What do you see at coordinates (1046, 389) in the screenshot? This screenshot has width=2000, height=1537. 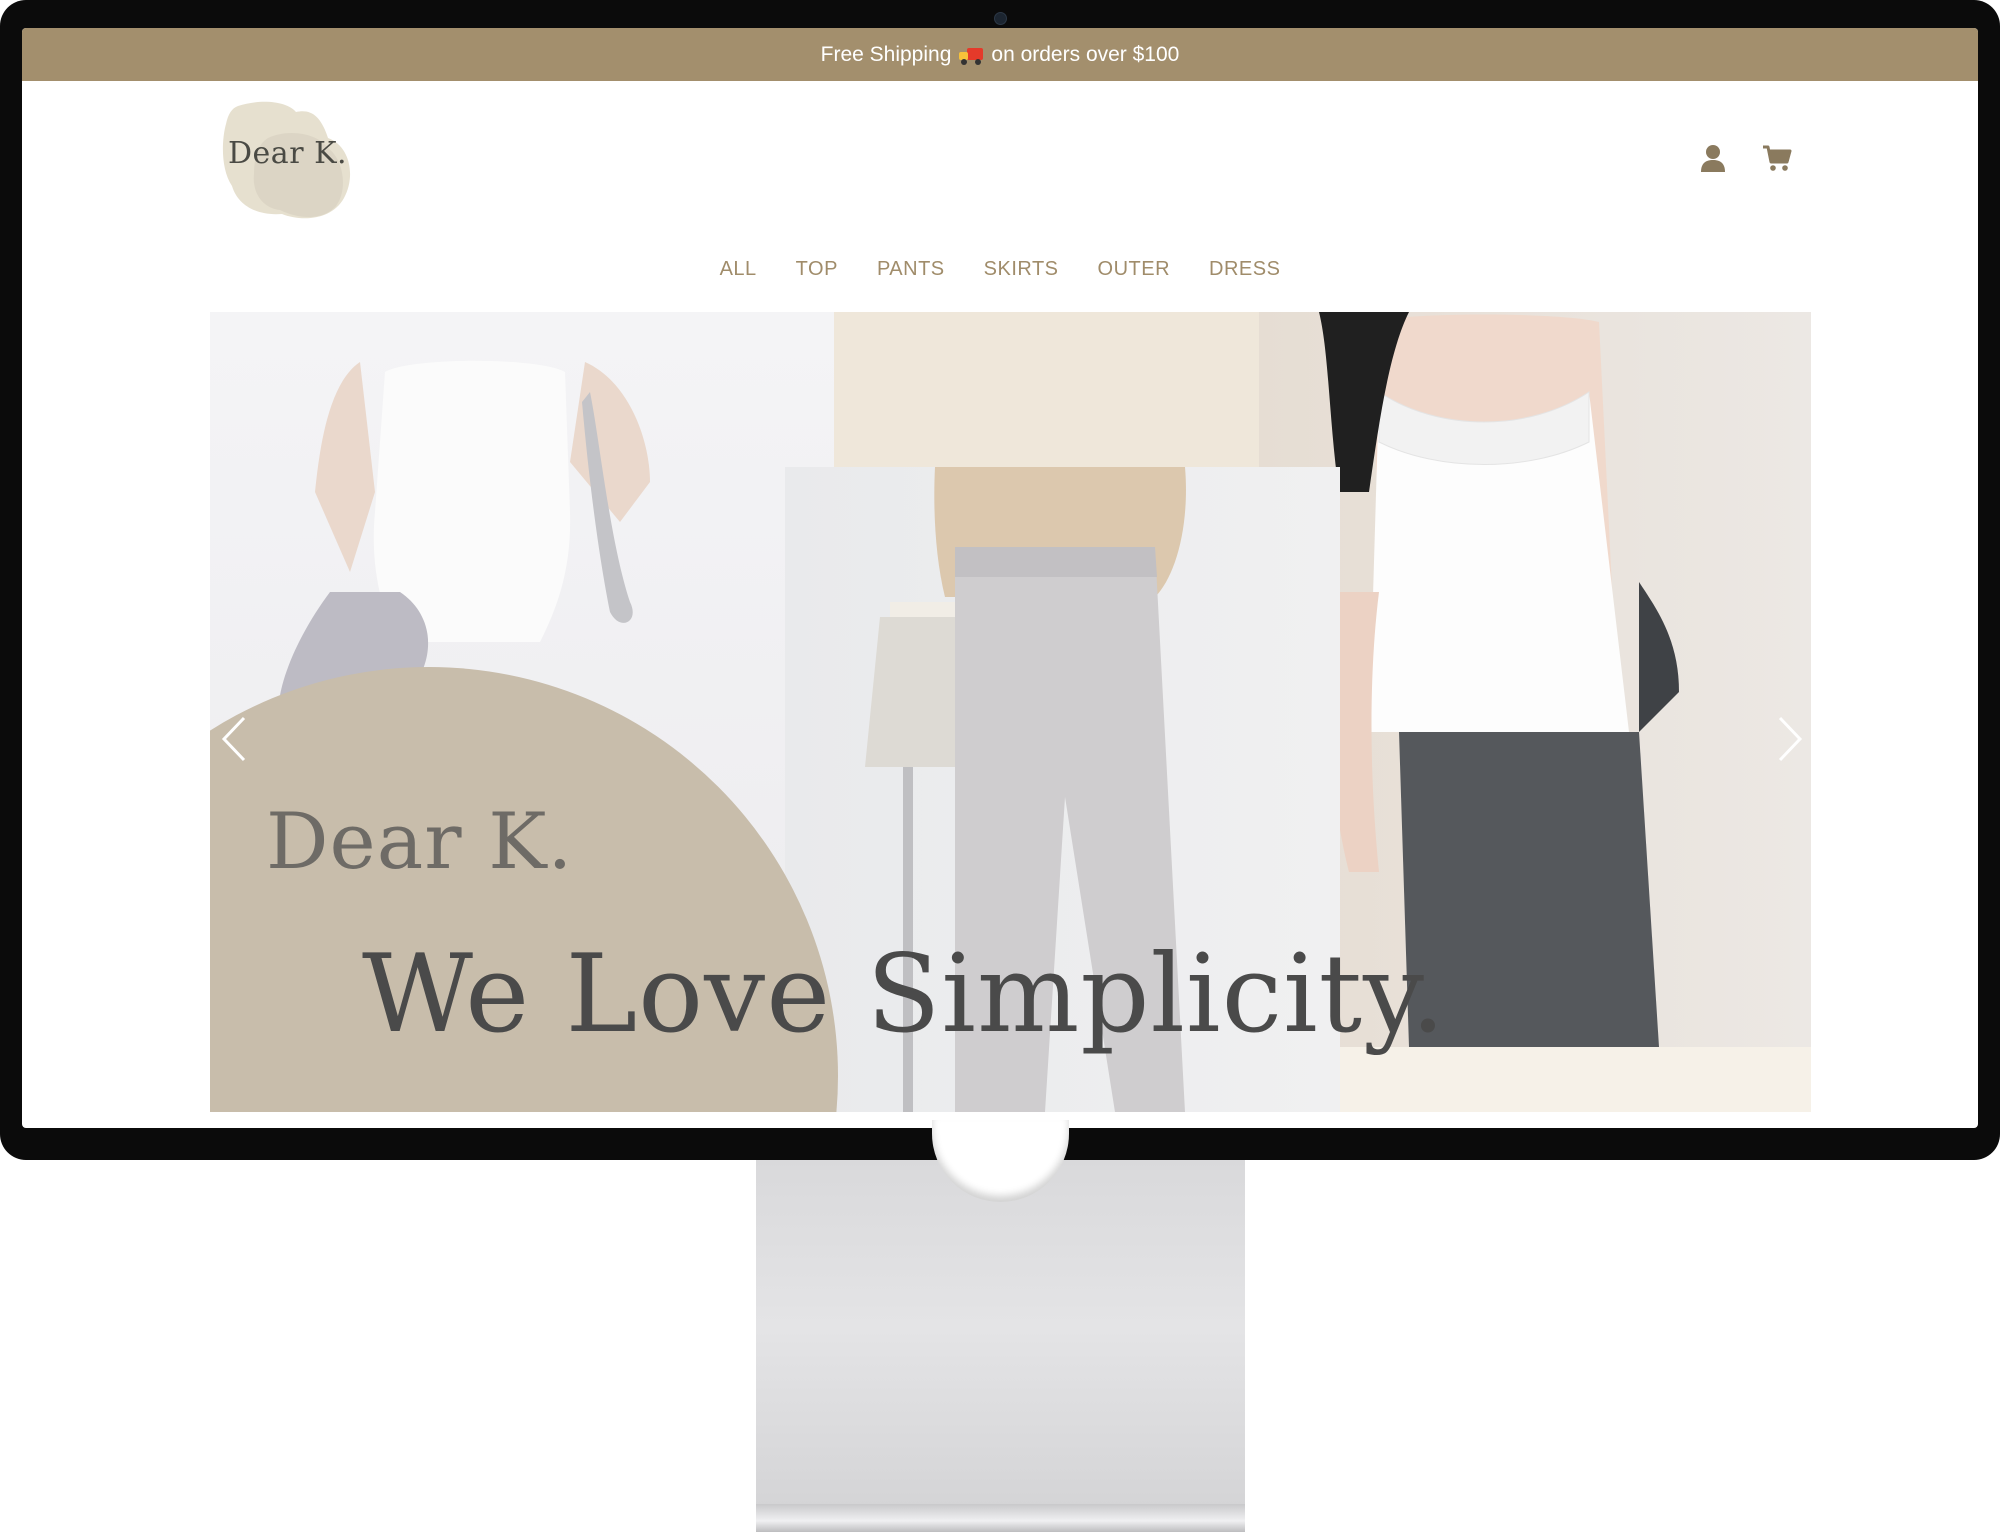 I see `hero-beige-block` at bounding box center [1046, 389].